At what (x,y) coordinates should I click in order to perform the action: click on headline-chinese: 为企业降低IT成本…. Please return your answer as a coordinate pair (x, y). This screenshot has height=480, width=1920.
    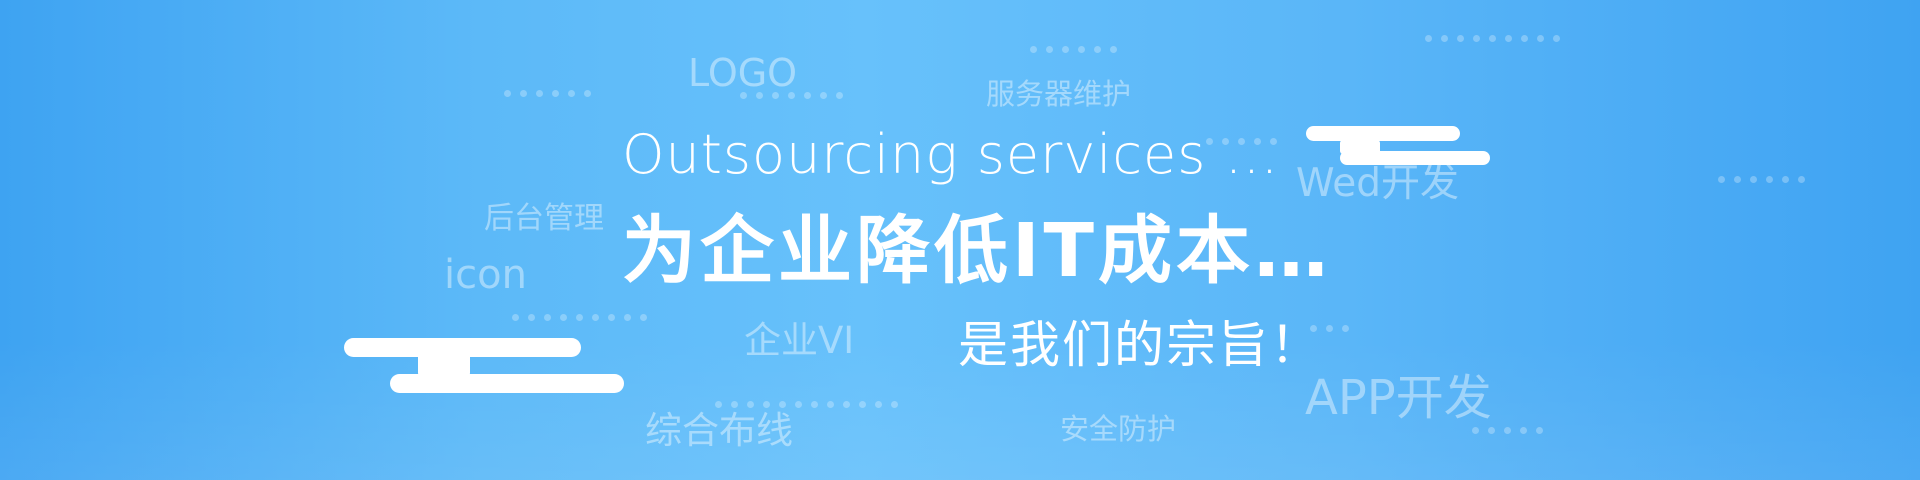
    Looking at the image, I should click on (977, 251).